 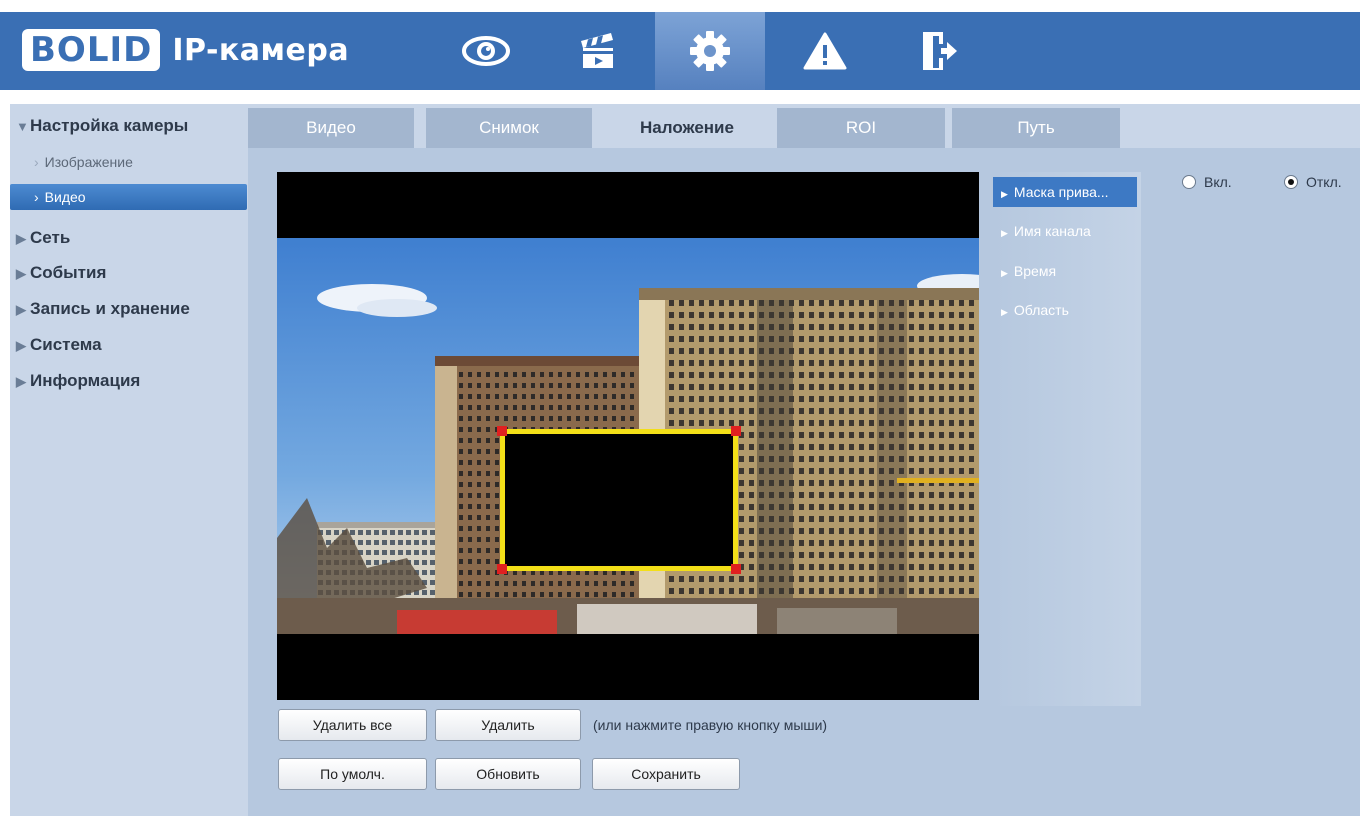 I want to click on nav-alarm, so click(x=825, y=51).